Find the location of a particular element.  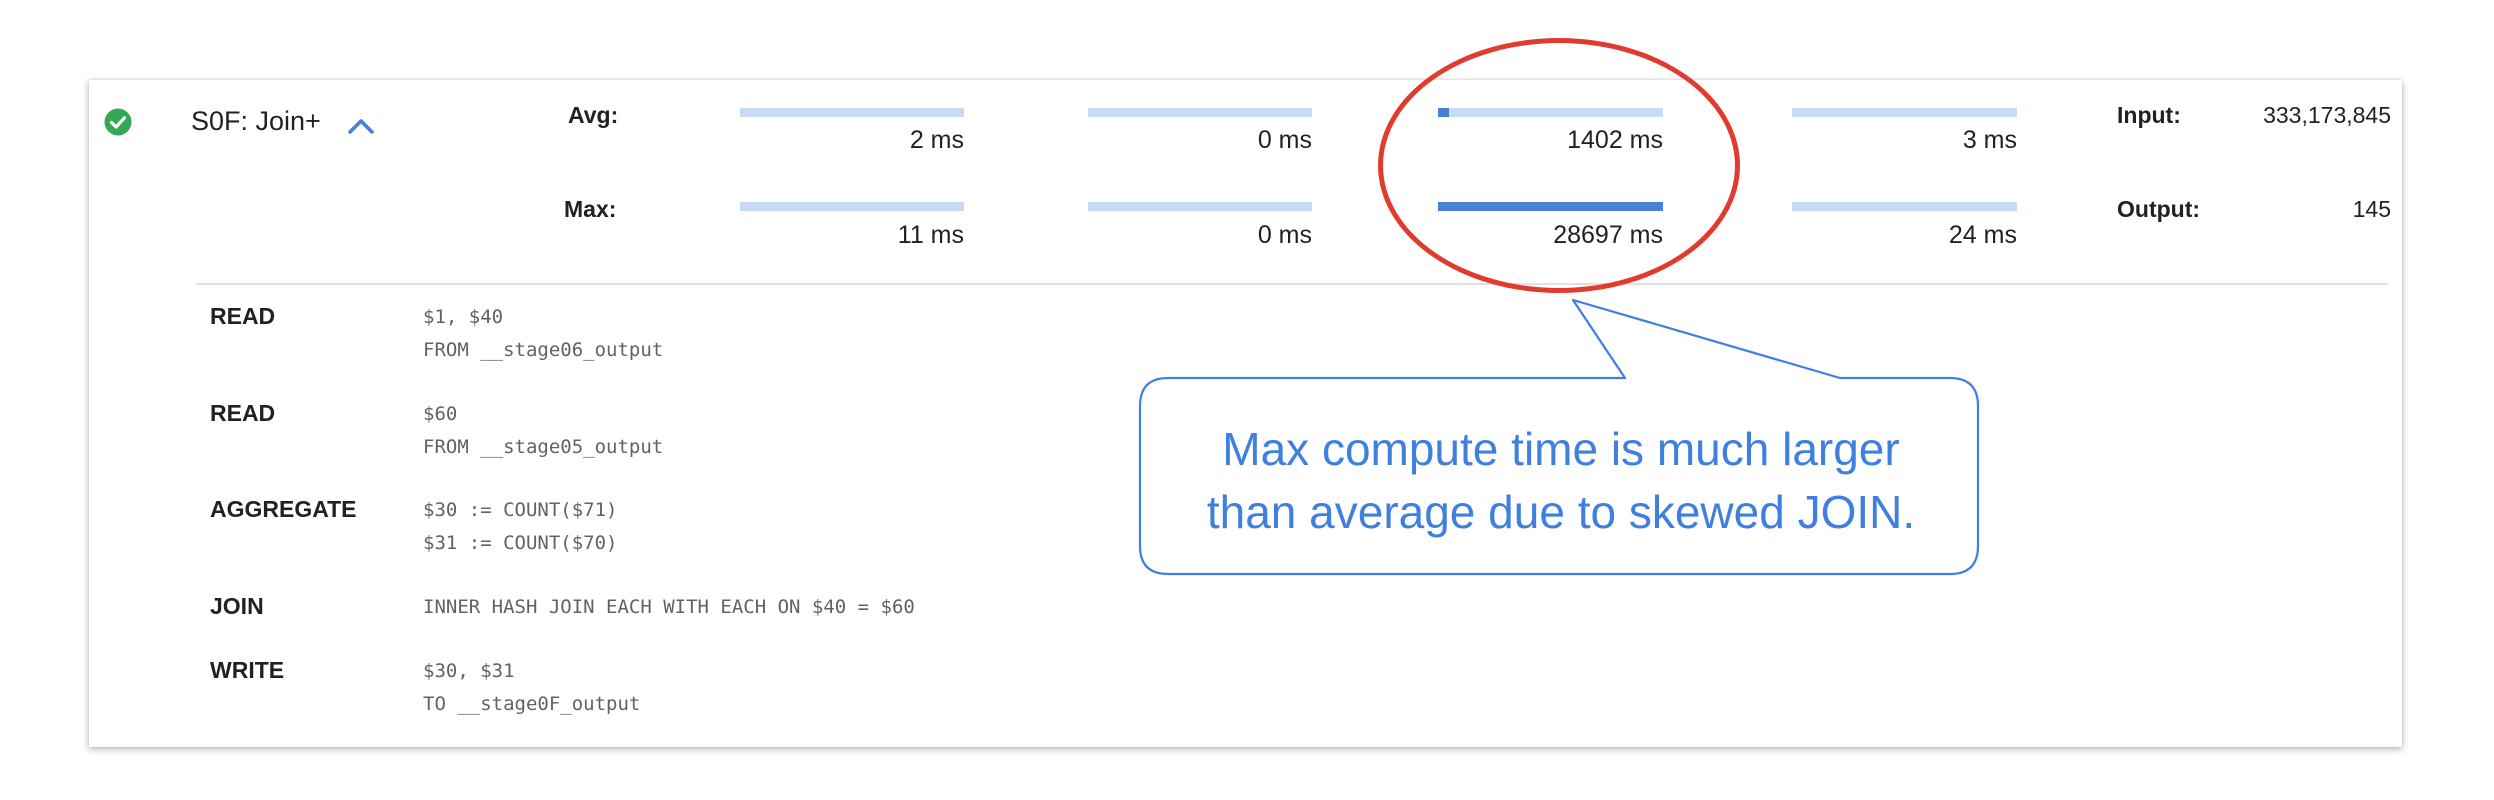

callout-line-1: Max compute time is much larger is located at coordinates (1561, 449).